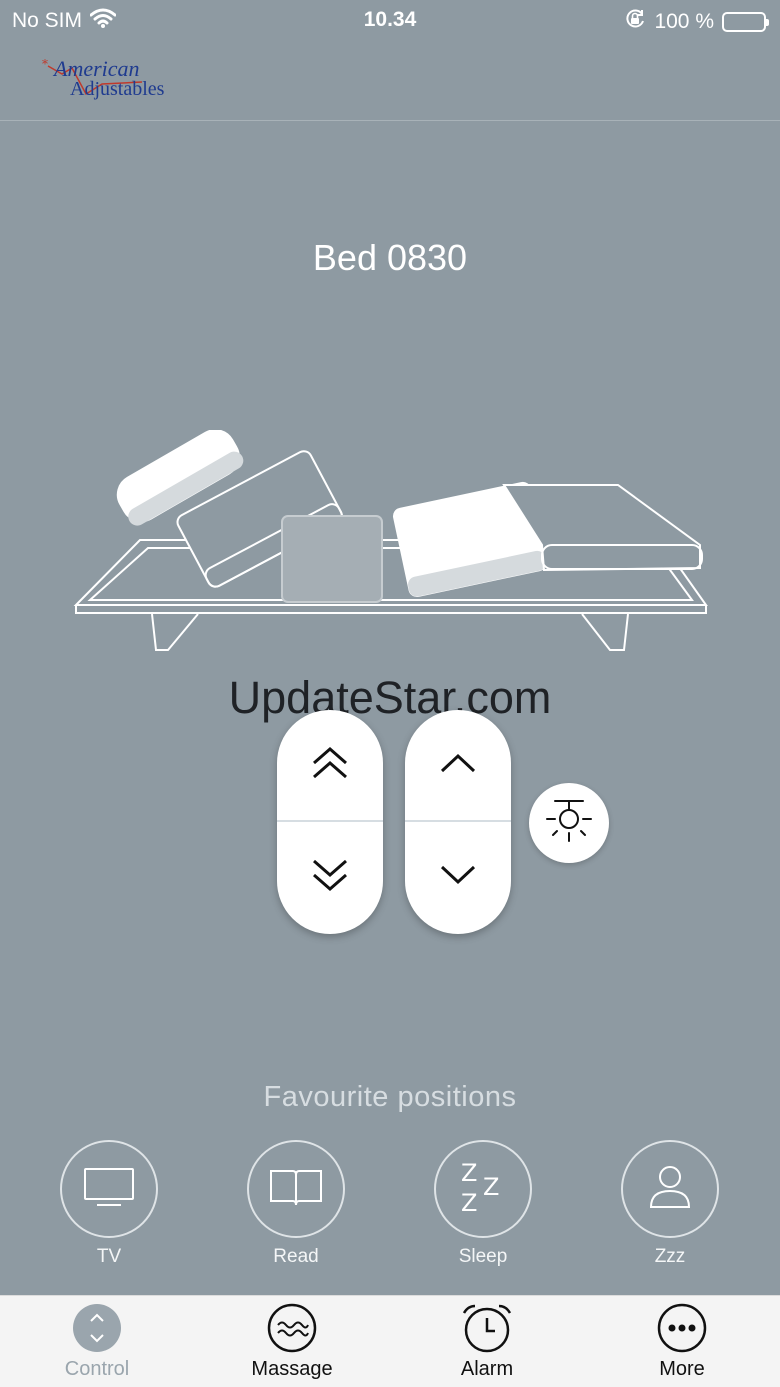 This screenshot has height=1387, width=780. Describe the element at coordinates (487, 1324) in the screenshot. I see `alarm-icon` at that location.